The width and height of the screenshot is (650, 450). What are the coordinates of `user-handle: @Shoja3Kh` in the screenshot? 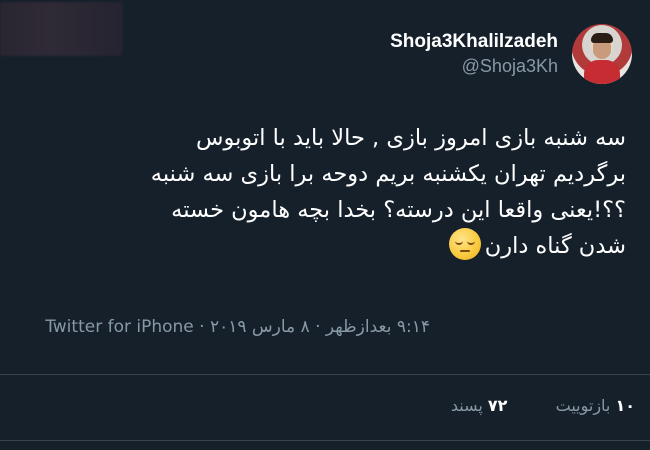 It's located at (474, 66).